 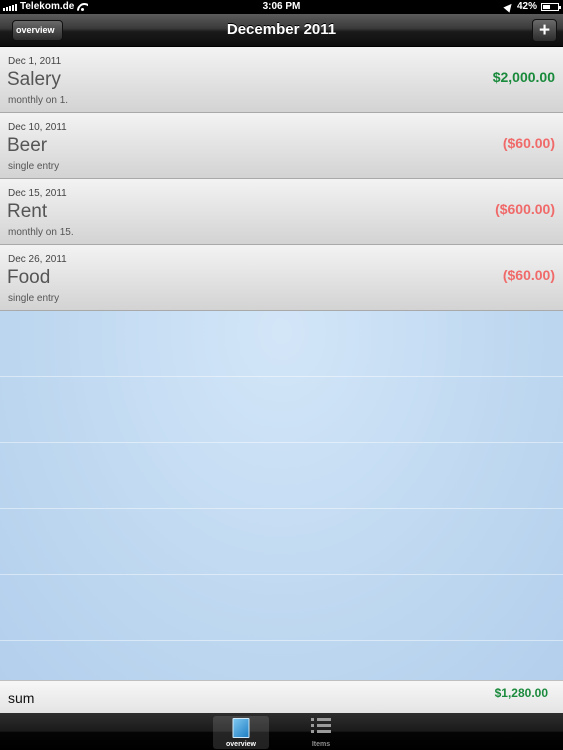 I want to click on overview-book-icon, so click(x=241, y=728).